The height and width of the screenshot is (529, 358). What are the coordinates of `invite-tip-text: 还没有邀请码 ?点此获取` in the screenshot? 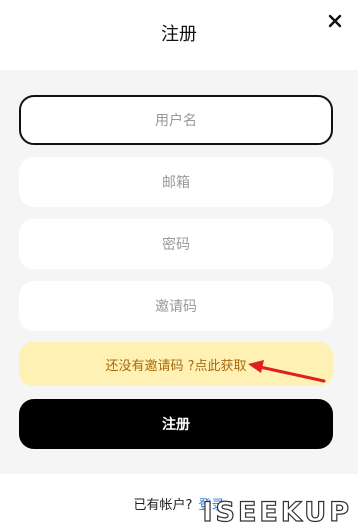 It's located at (176, 366).